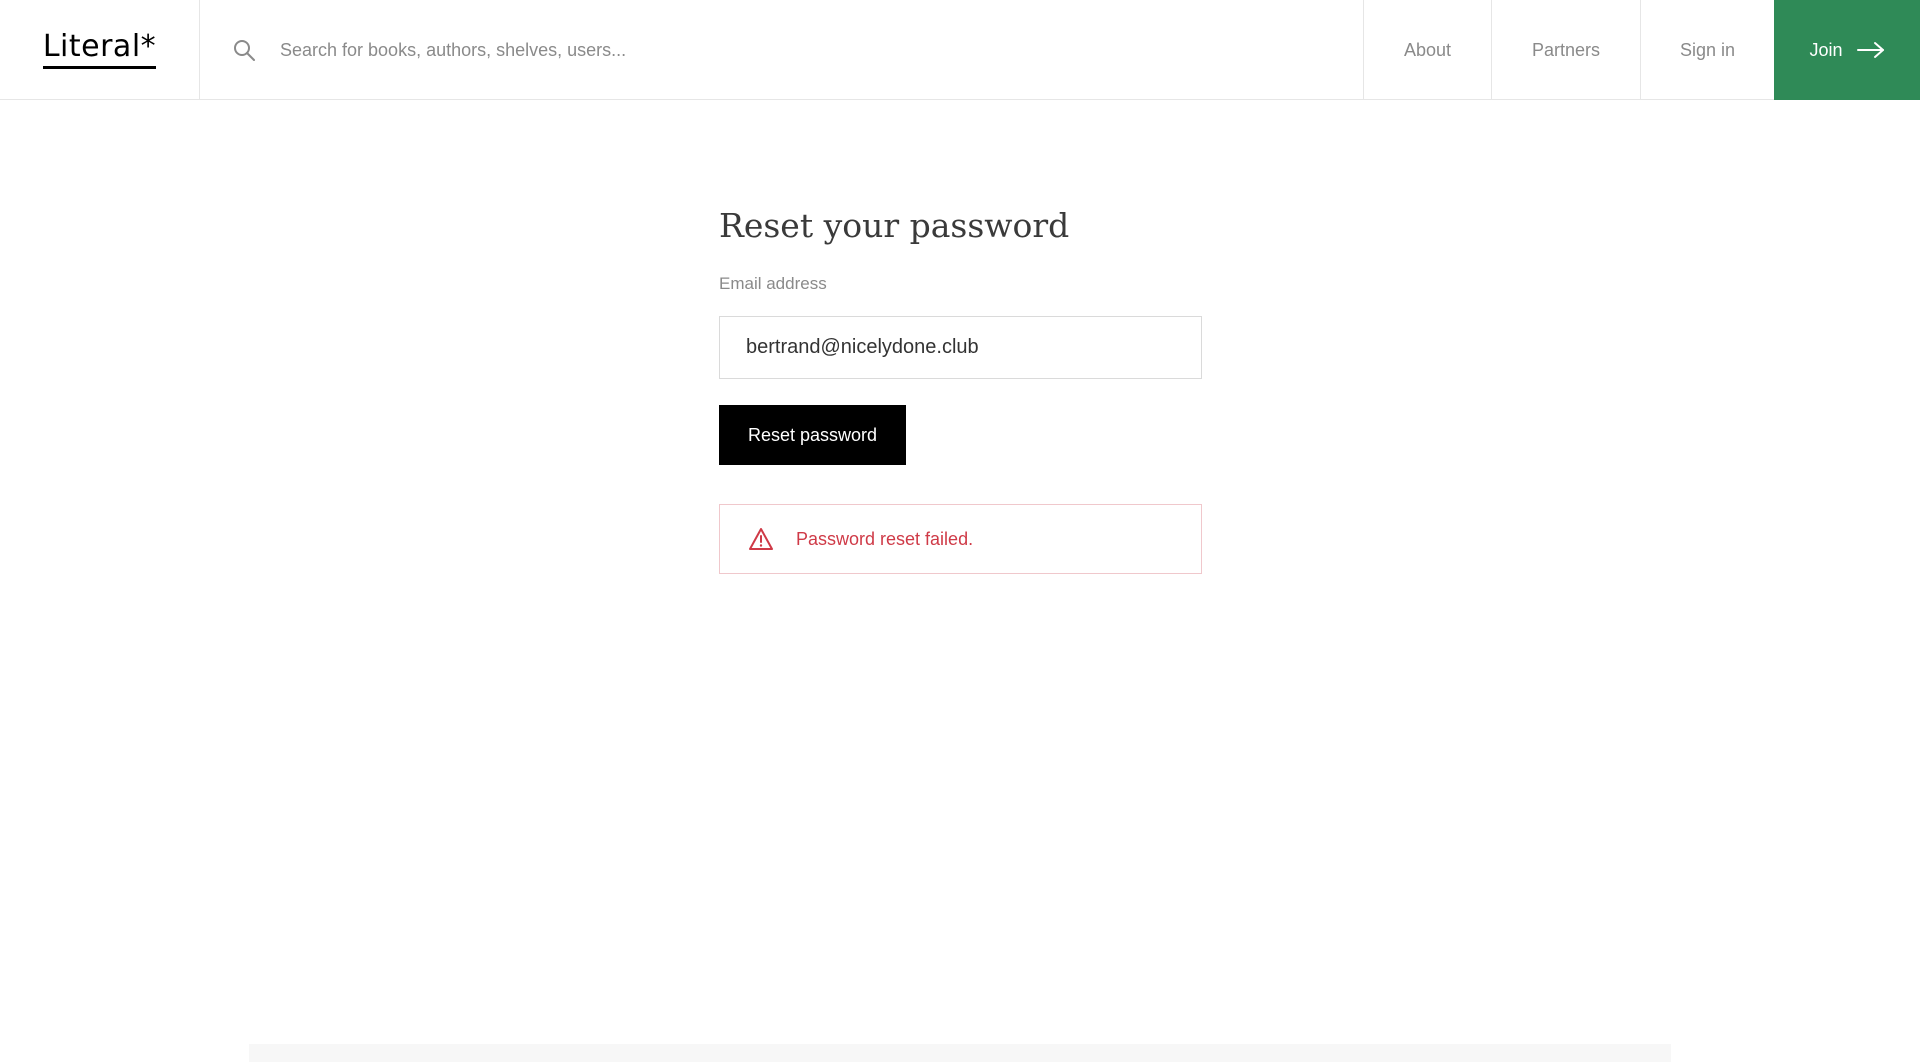 This screenshot has width=1920, height=1062. I want to click on nav-about-label: About, so click(1427, 49).